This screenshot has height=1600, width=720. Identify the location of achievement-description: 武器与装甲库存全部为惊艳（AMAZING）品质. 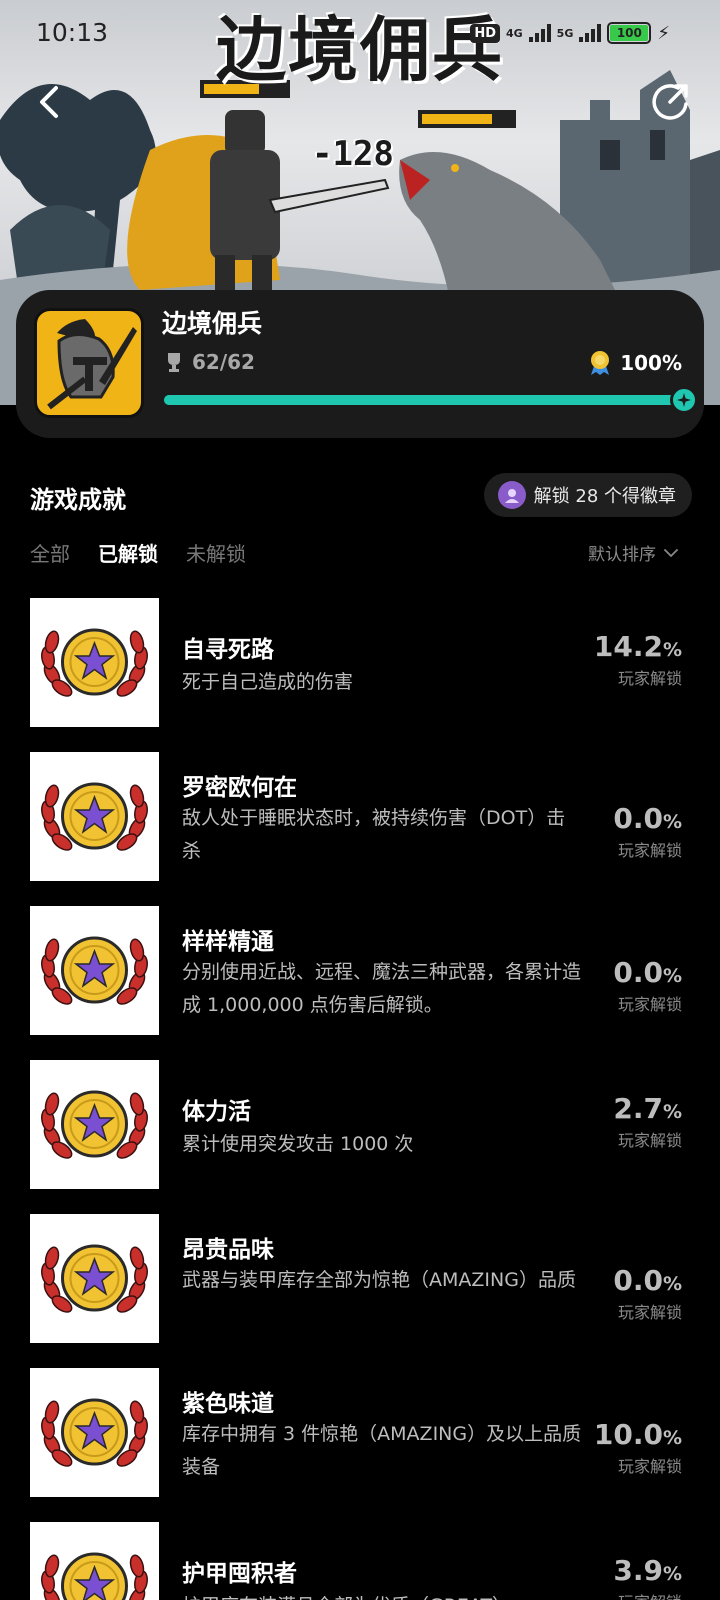
(379, 1280).